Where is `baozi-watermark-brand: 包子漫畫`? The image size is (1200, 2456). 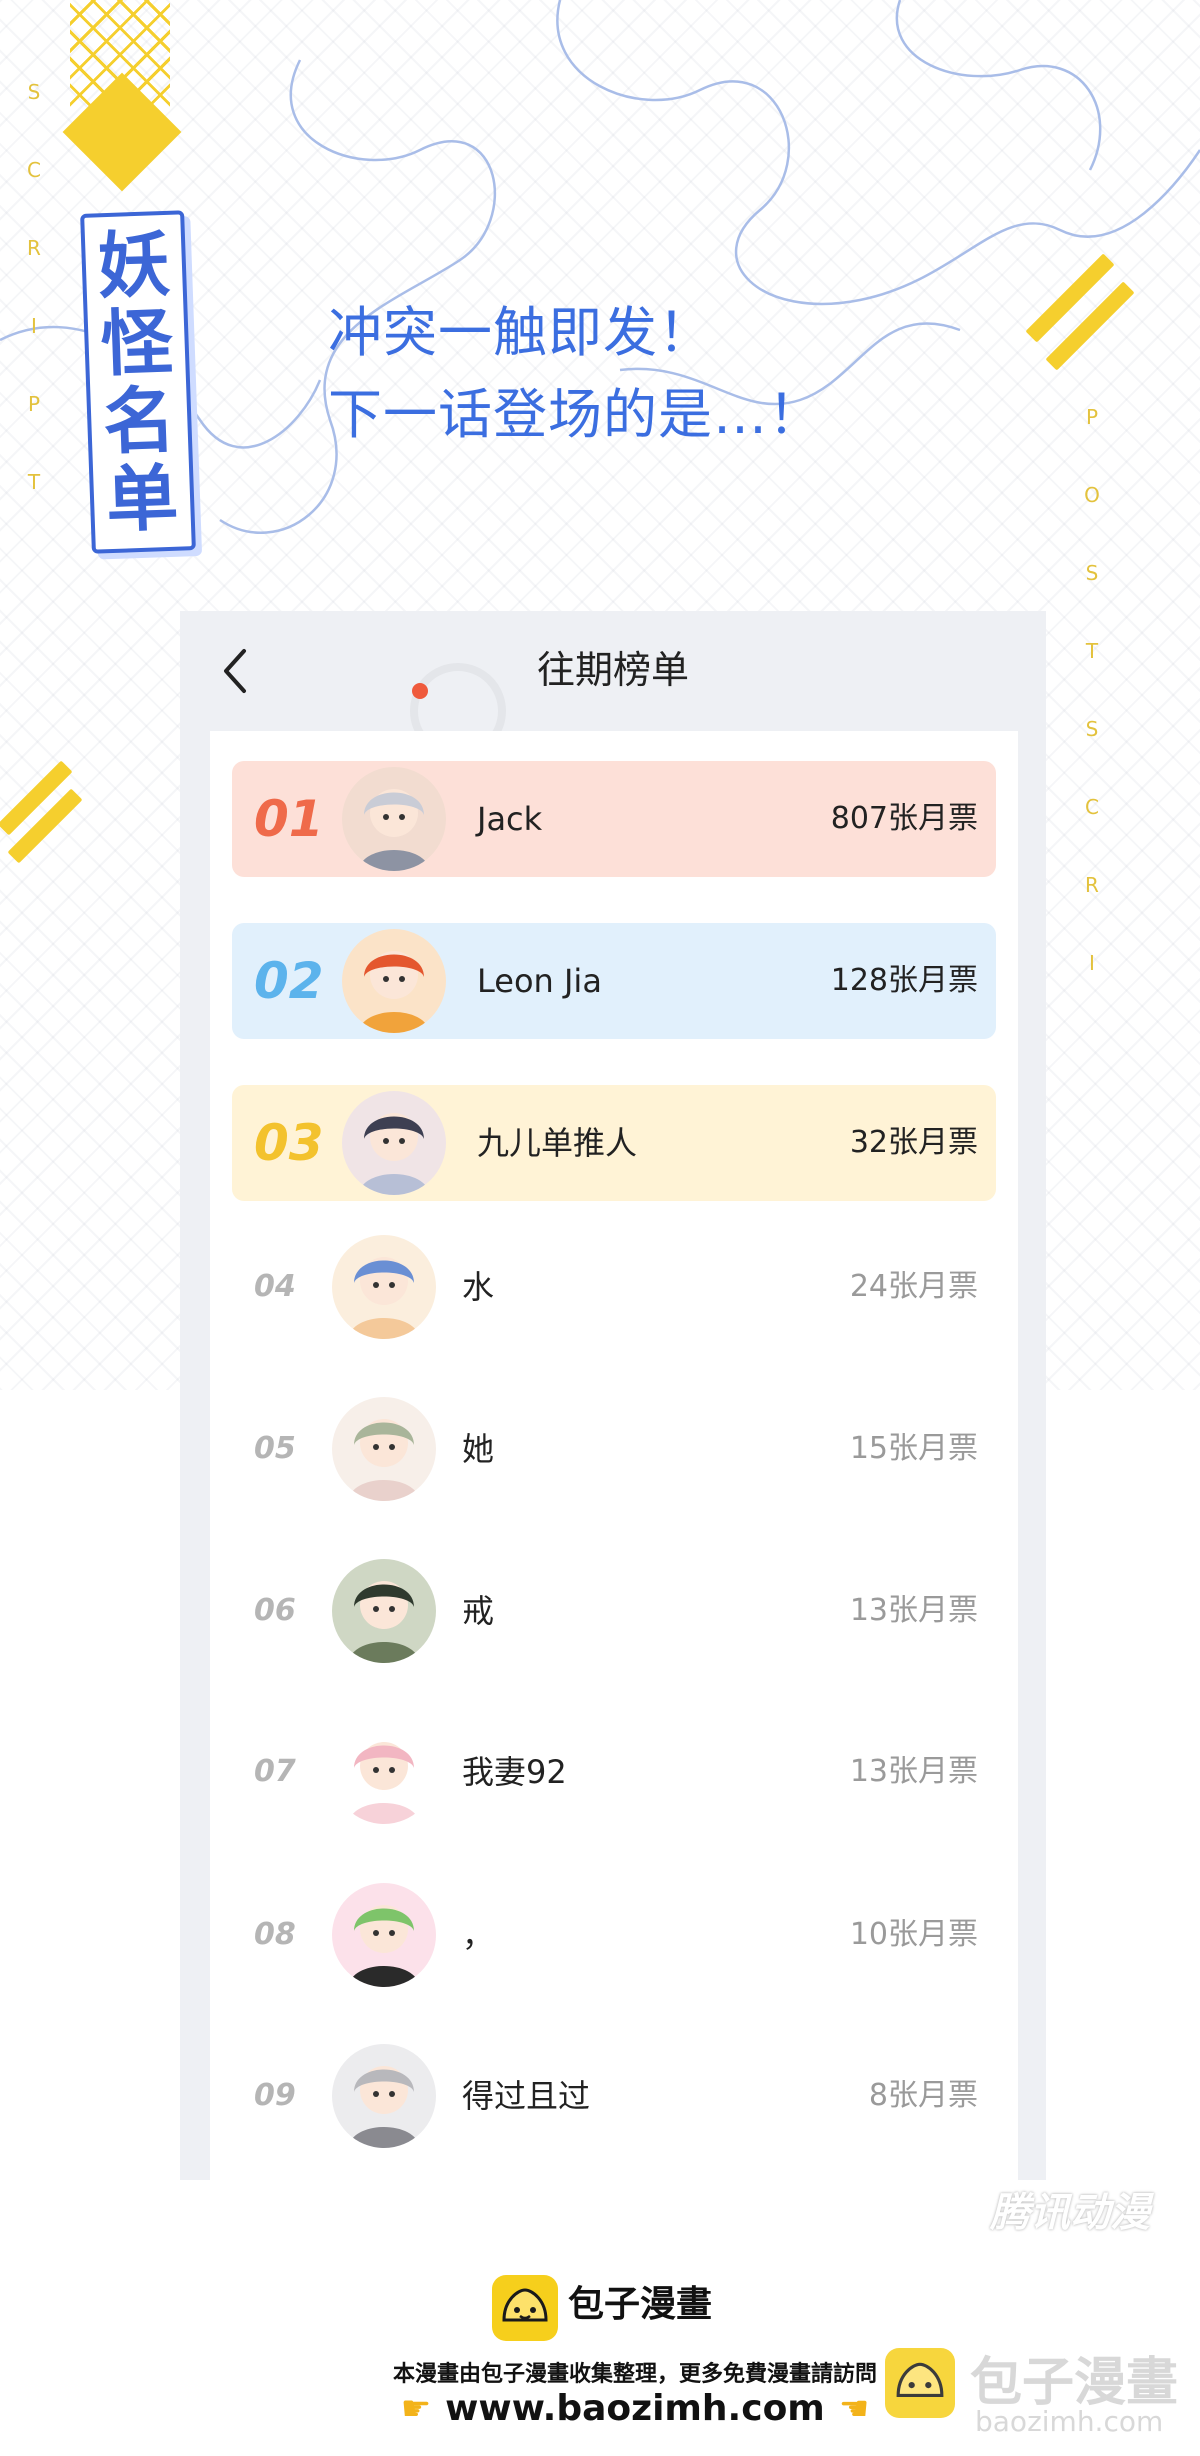
baozi-watermark-brand: 包子漫畫 is located at coordinates (1074, 2383).